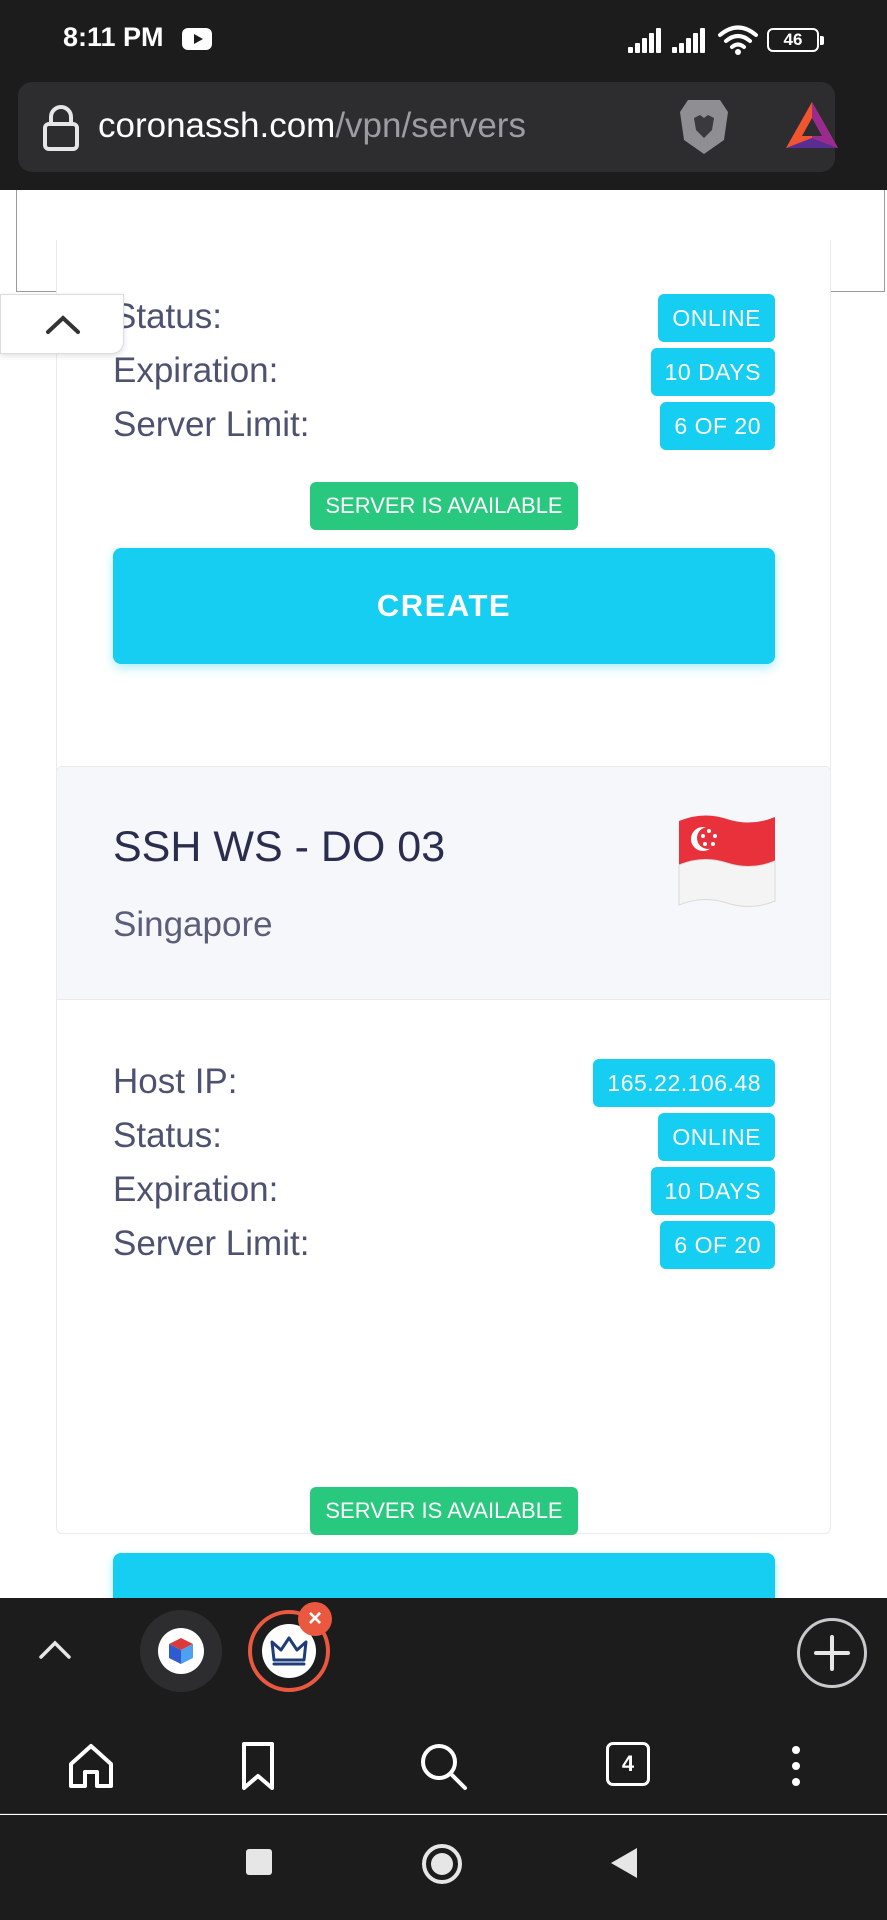 The image size is (887, 1920). What do you see at coordinates (646, 40) in the screenshot?
I see `signal-strength-icon` at bounding box center [646, 40].